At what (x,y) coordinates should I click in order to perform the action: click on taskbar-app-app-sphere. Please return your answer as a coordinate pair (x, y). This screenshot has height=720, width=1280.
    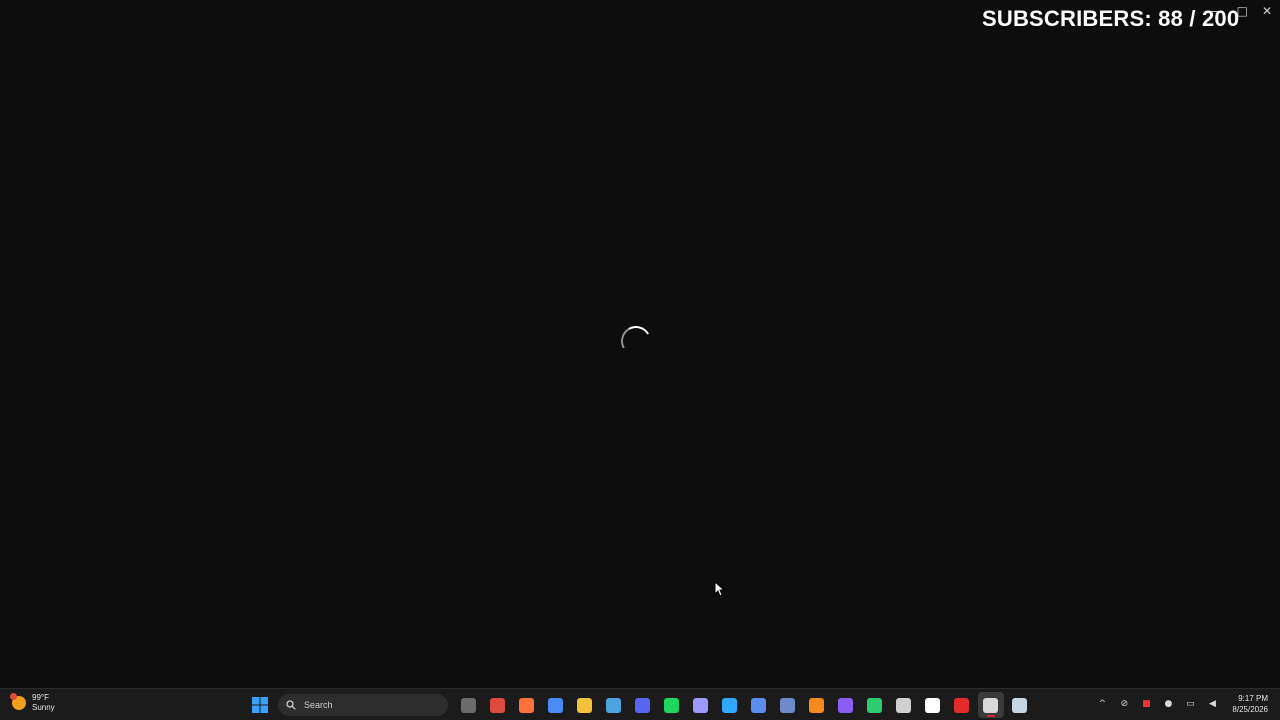
    Looking at the image, I should click on (788, 705).